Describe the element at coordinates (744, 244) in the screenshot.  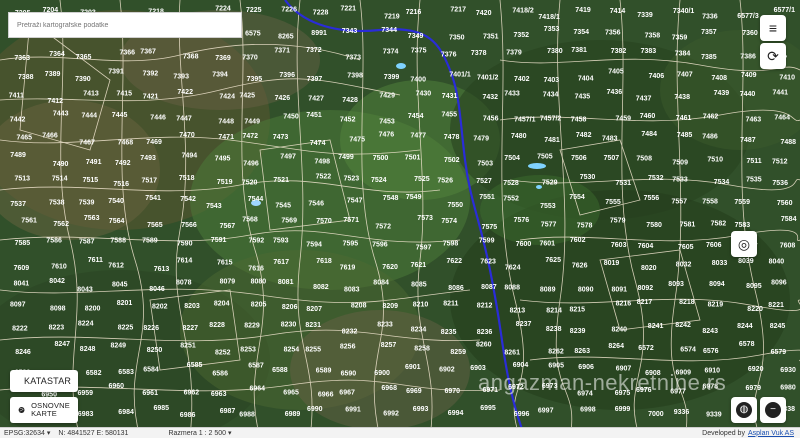
I see `locate-button: ◎` at that location.